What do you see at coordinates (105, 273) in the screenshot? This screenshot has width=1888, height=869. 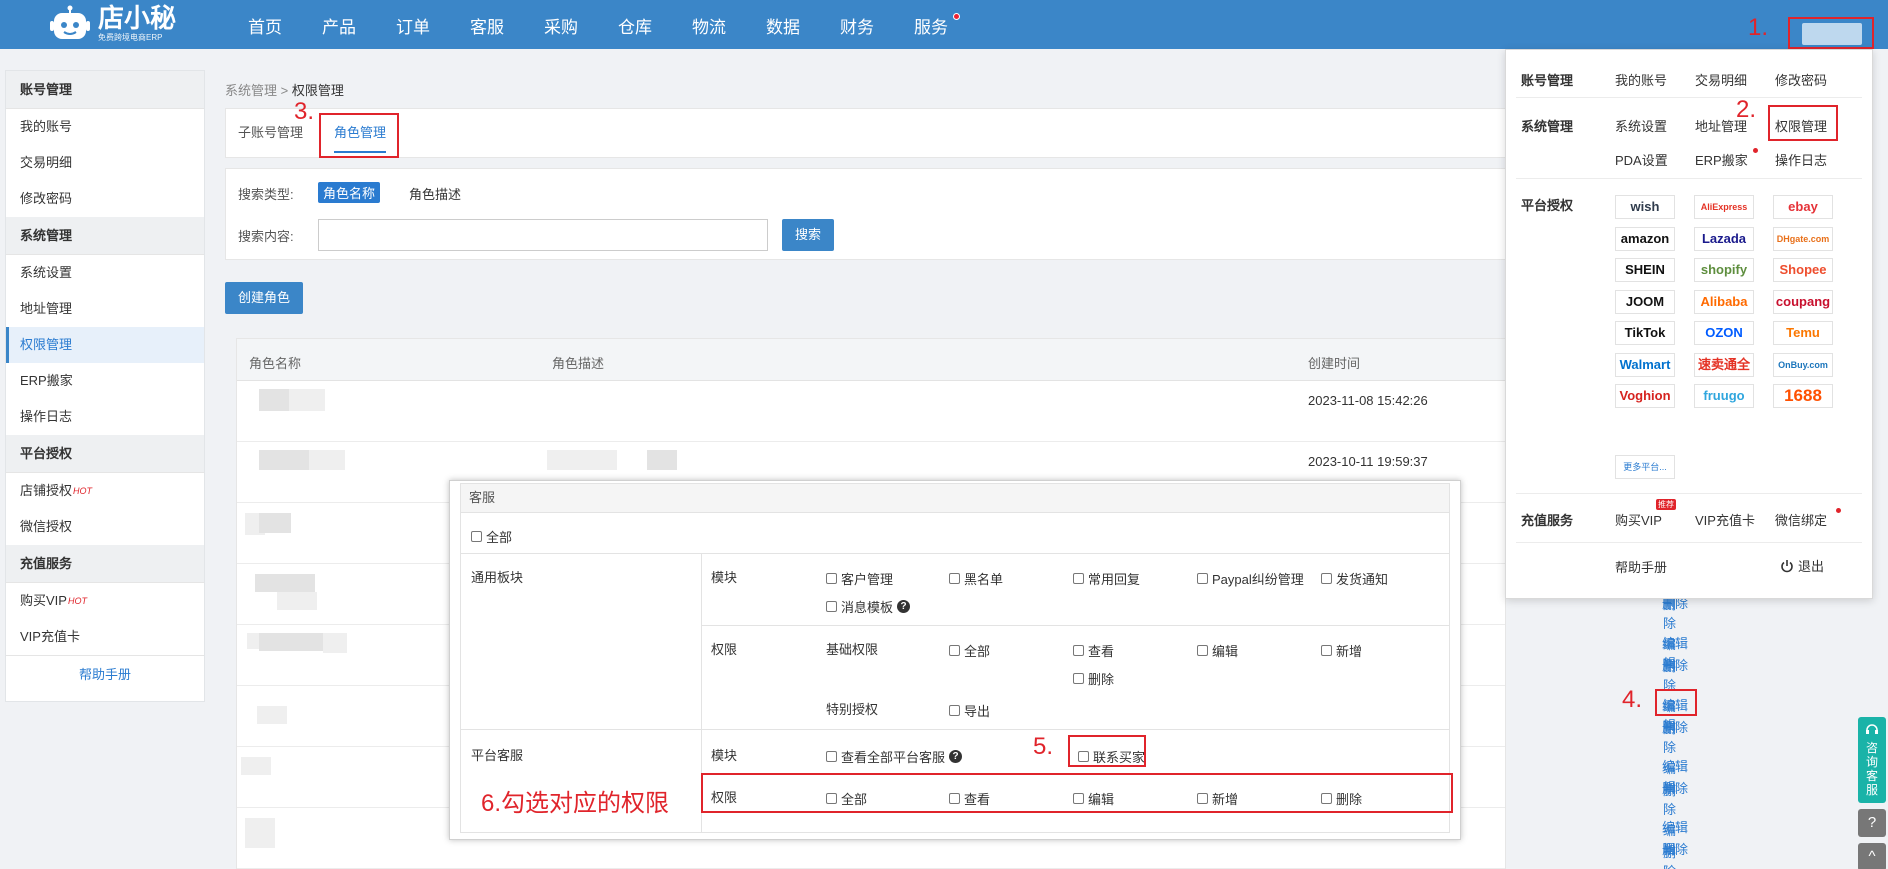 I see `sidebar-item-system-settings: 系统设置` at bounding box center [105, 273].